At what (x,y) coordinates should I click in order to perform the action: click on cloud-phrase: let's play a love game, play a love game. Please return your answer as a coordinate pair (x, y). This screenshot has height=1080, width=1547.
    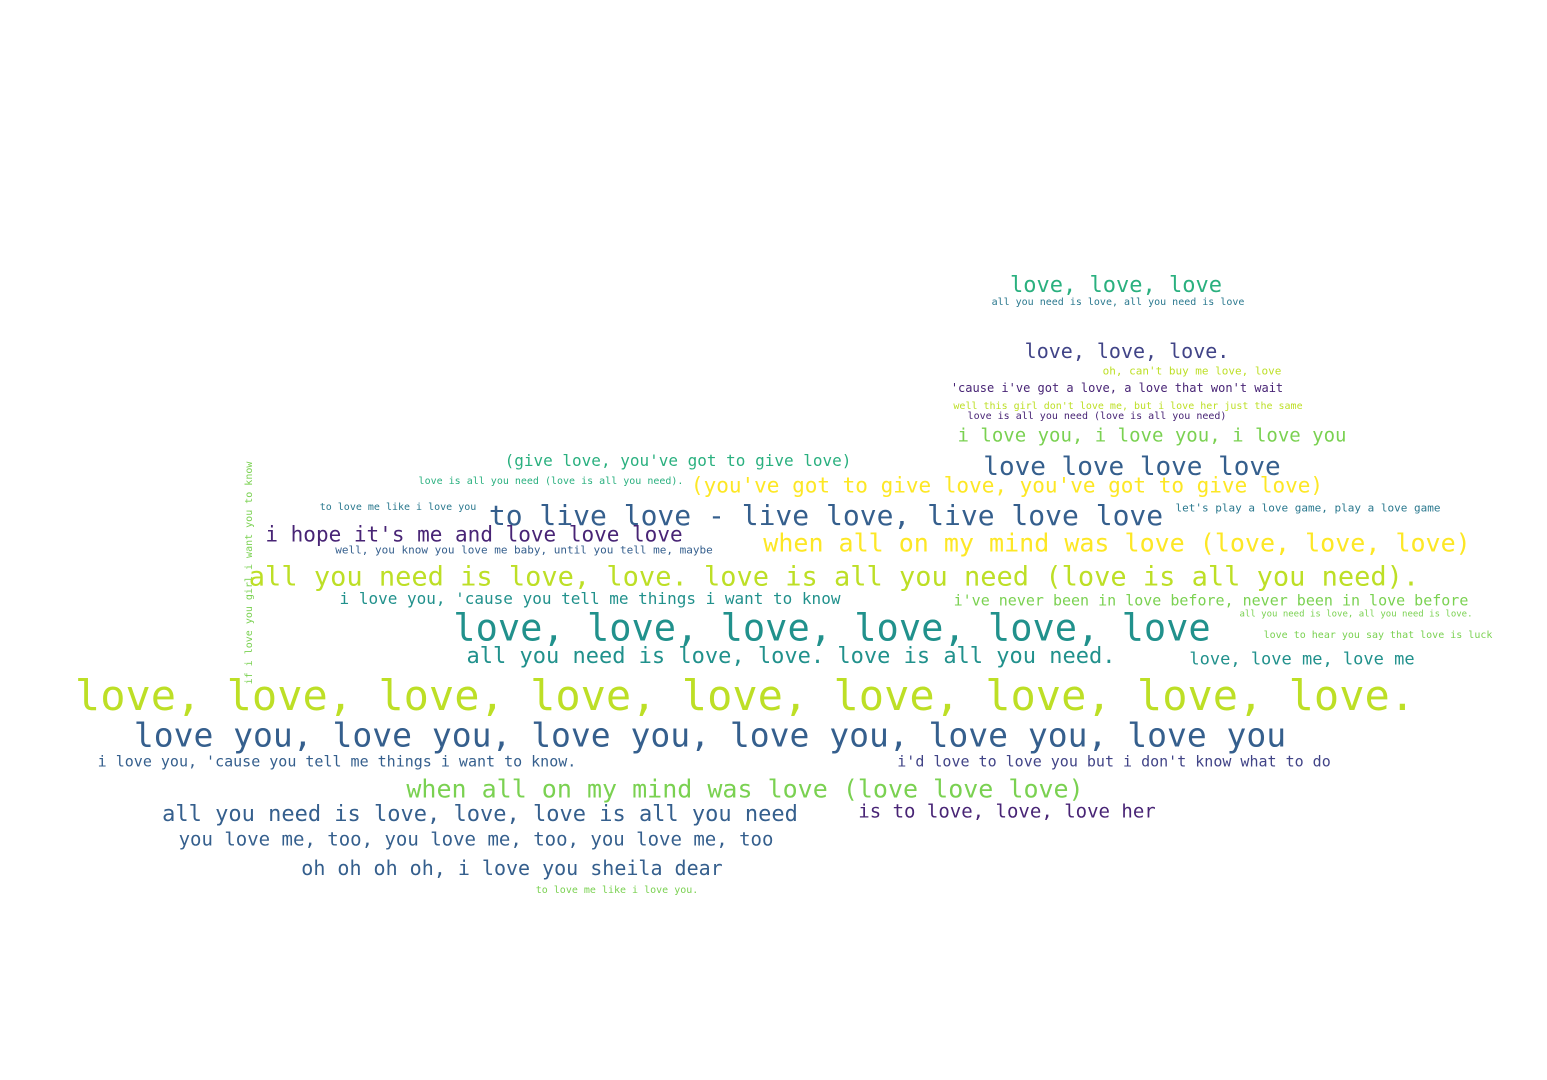
    Looking at the image, I should click on (1308, 508).